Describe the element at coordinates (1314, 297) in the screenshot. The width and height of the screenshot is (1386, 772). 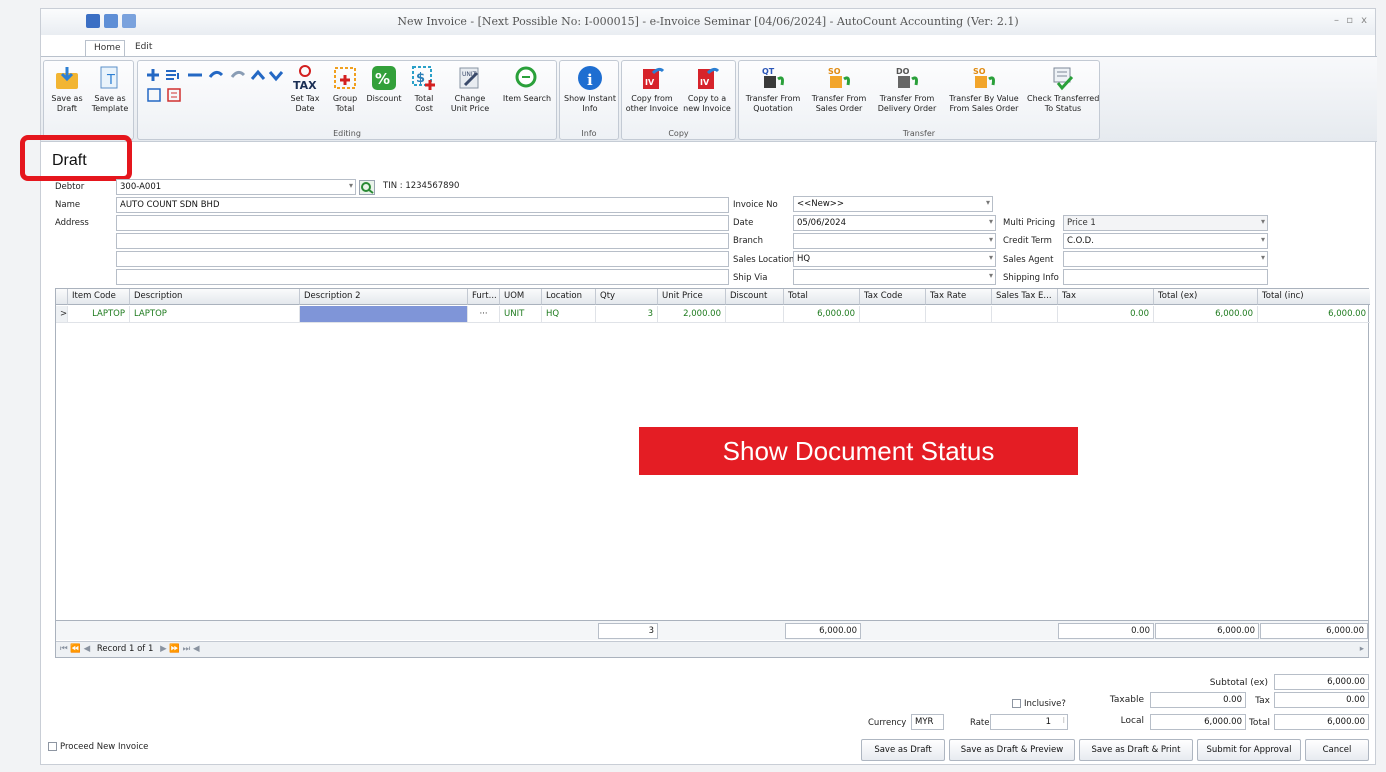
I see `col-total-inc: Total (inc)` at that location.